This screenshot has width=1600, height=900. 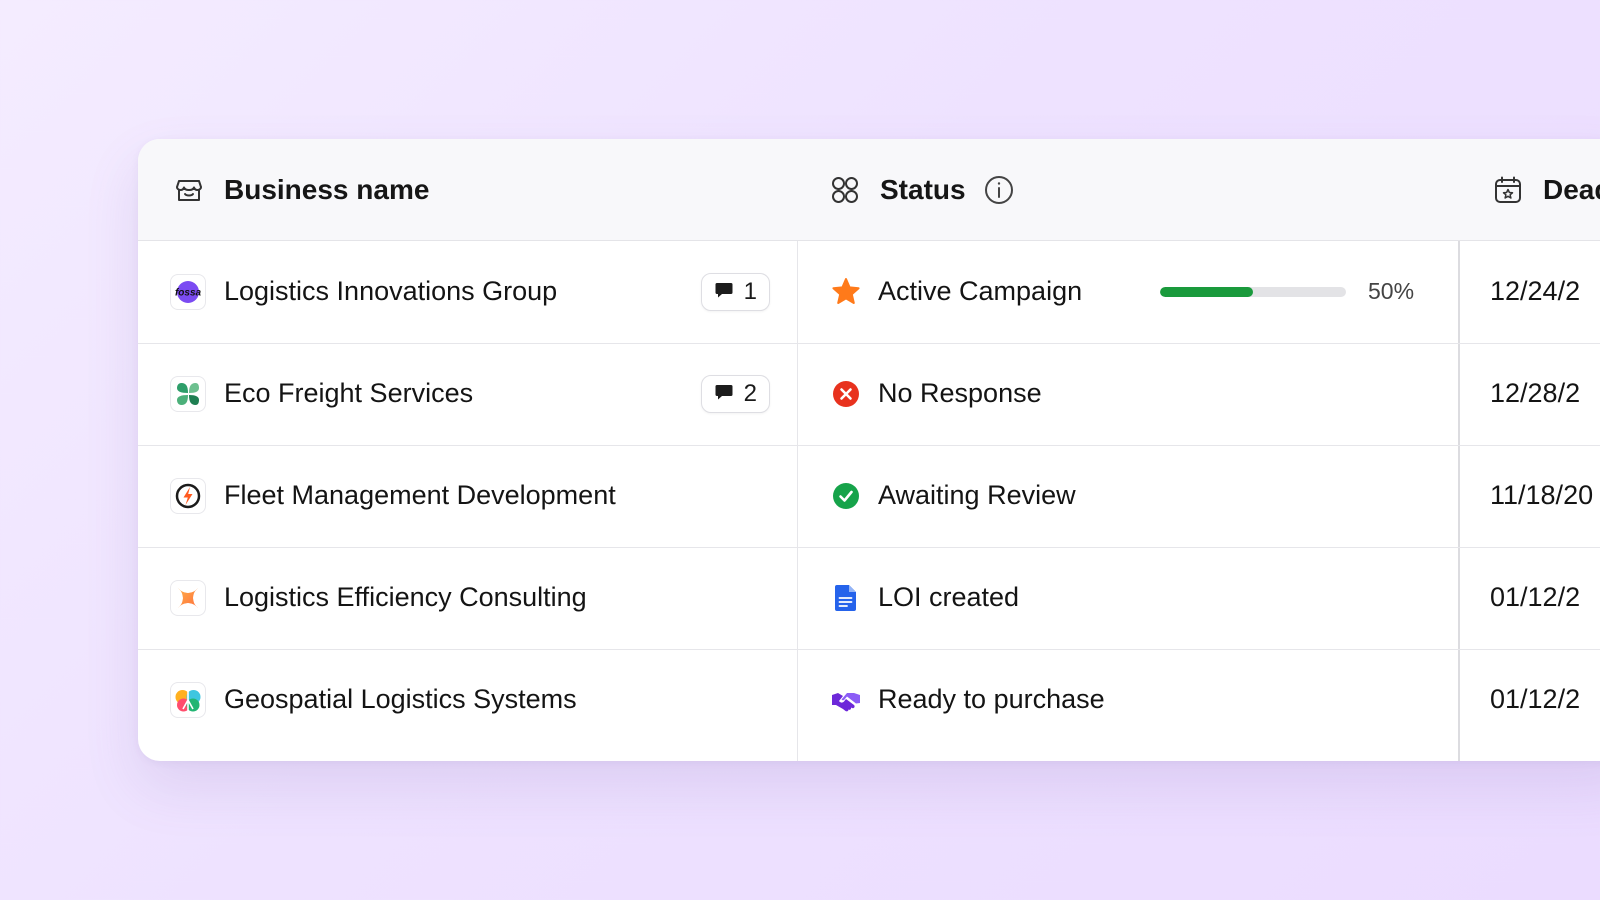 What do you see at coordinates (845, 190) in the screenshot?
I see `grid-circles-icon` at bounding box center [845, 190].